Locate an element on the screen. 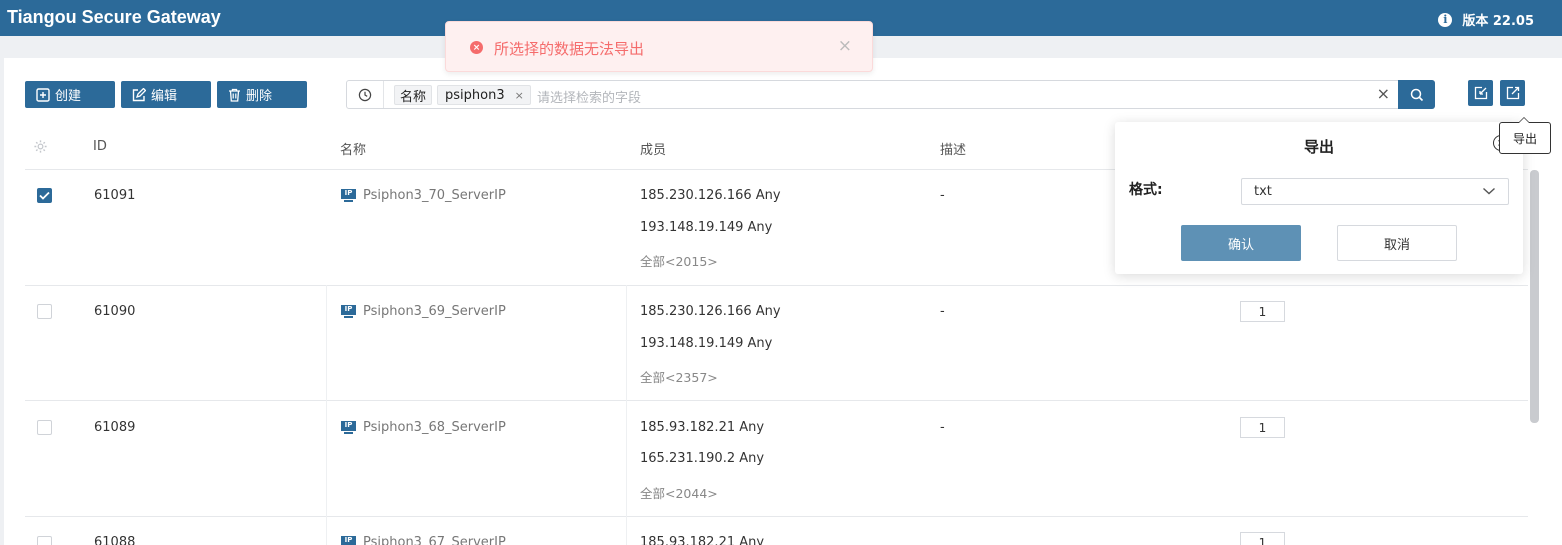 Image resolution: width=1562 pixels, height=545 pixels. tag-remove-icon: × is located at coordinates (519, 95).